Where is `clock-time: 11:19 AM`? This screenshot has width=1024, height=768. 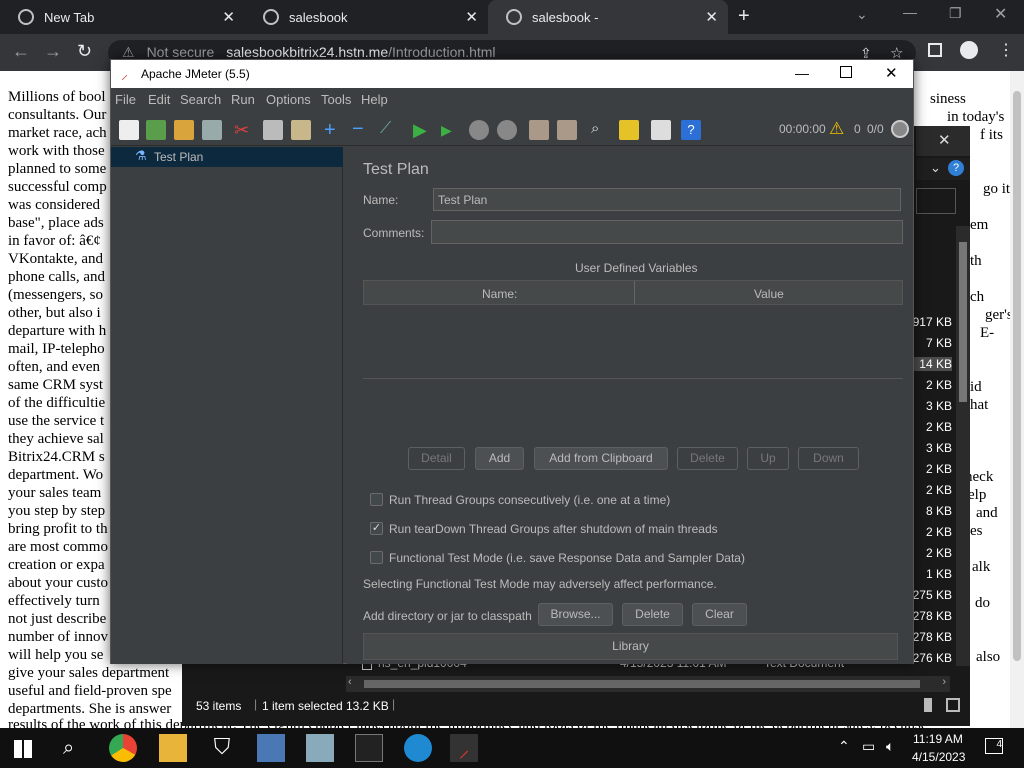 clock-time: 11:19 AM is located at coordinates (938, 739).